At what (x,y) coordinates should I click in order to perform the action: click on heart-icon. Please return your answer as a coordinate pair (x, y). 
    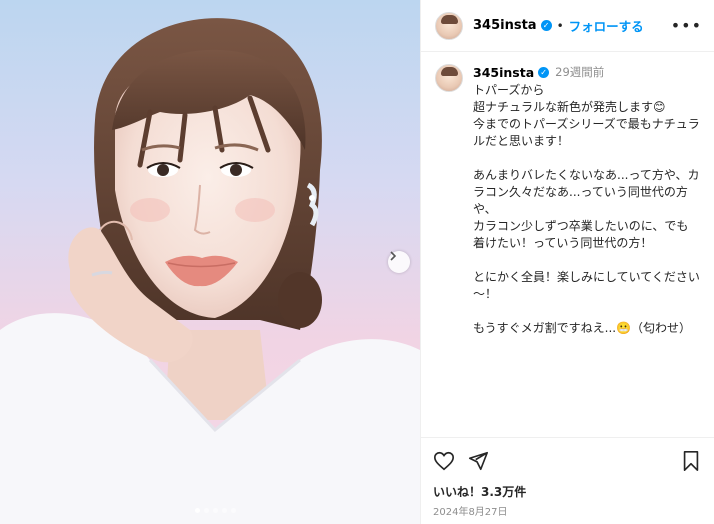
    Looking at the image, I should click on (444, 461).